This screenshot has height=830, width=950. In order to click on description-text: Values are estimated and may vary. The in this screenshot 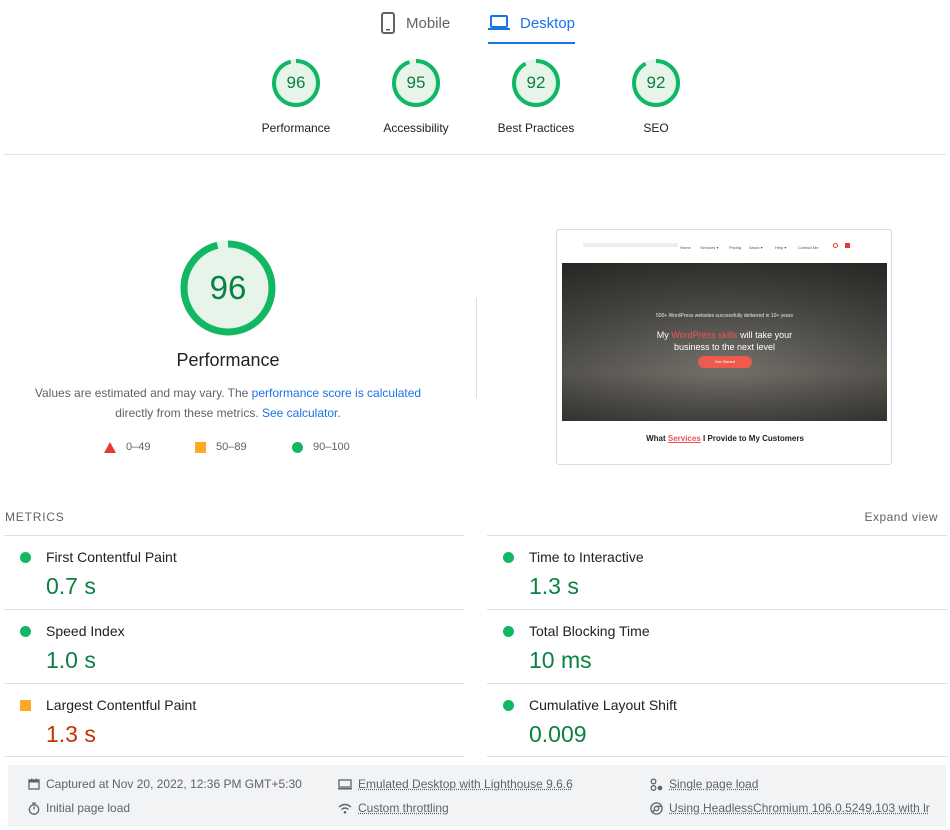, I will do `click(143, 393)`.